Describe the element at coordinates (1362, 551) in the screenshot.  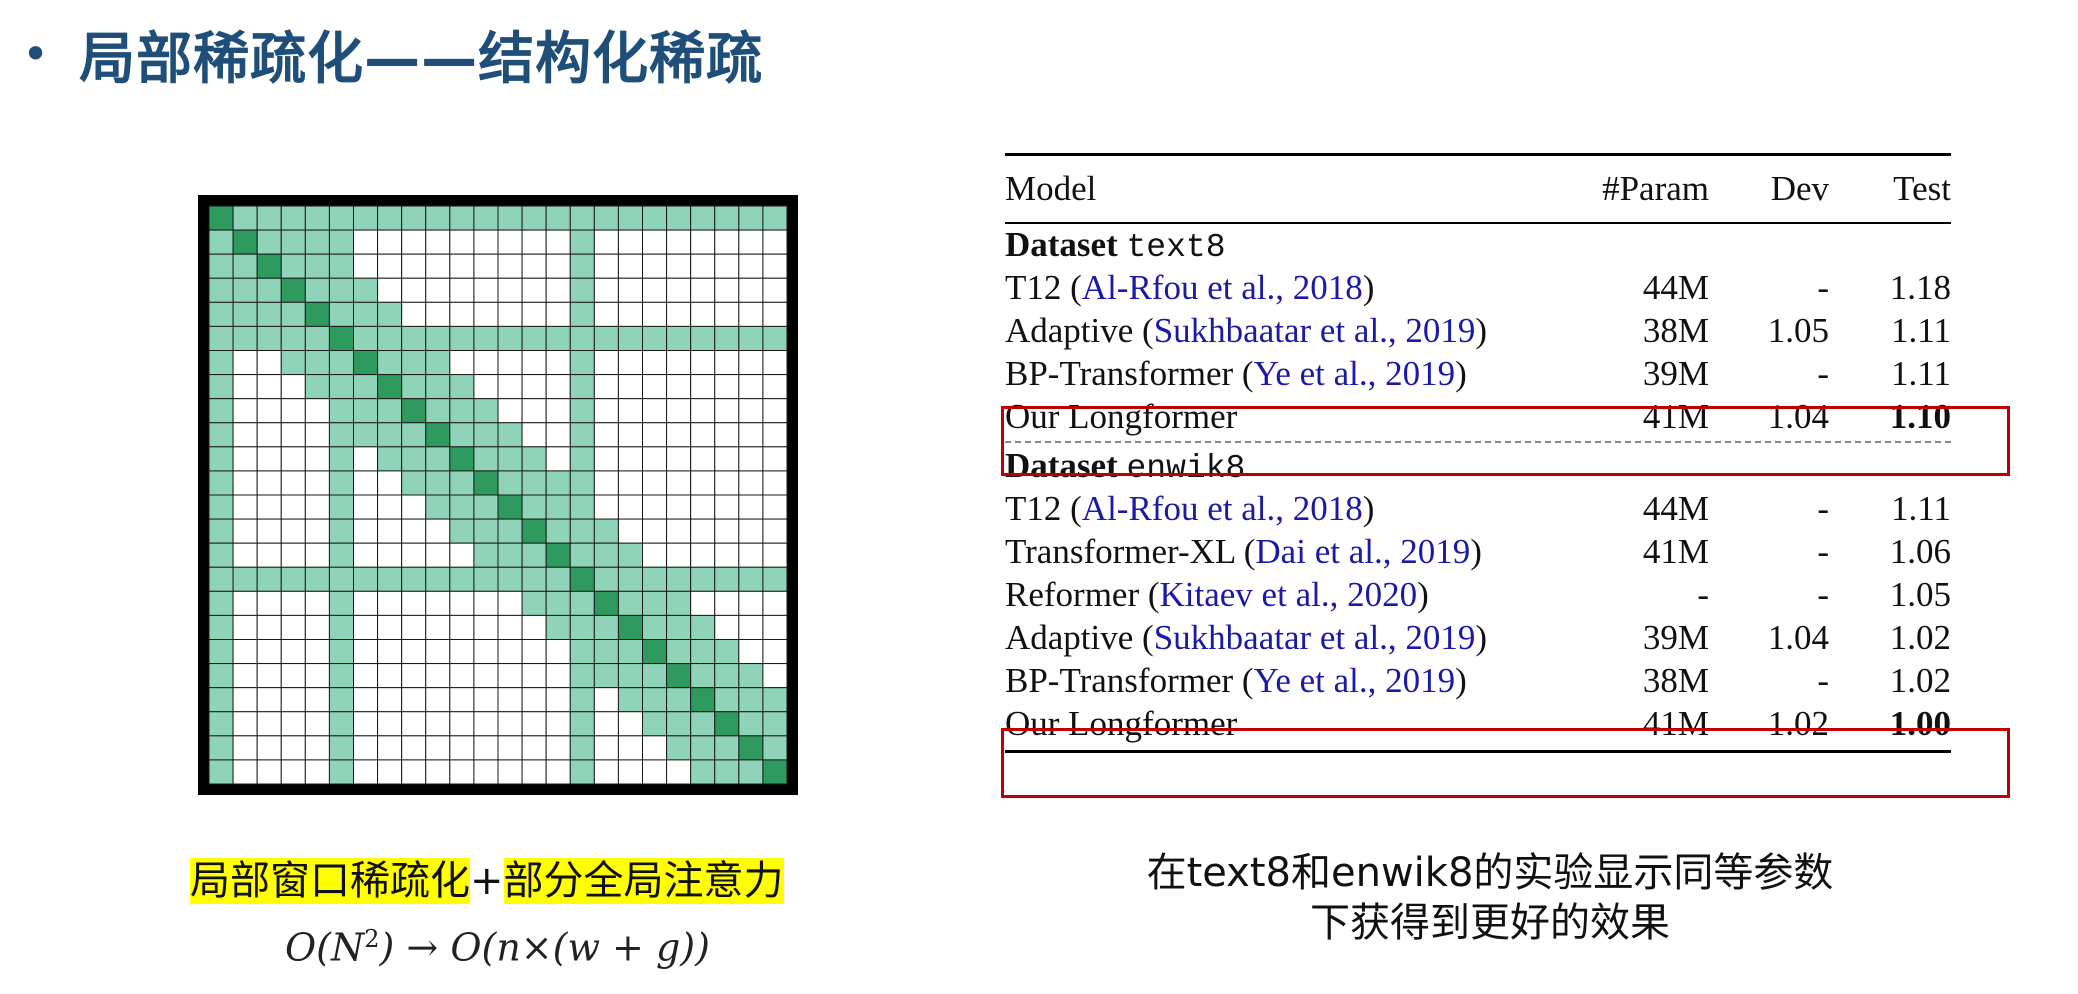
I see `citation-link: Dai et al., 2019` at that location.